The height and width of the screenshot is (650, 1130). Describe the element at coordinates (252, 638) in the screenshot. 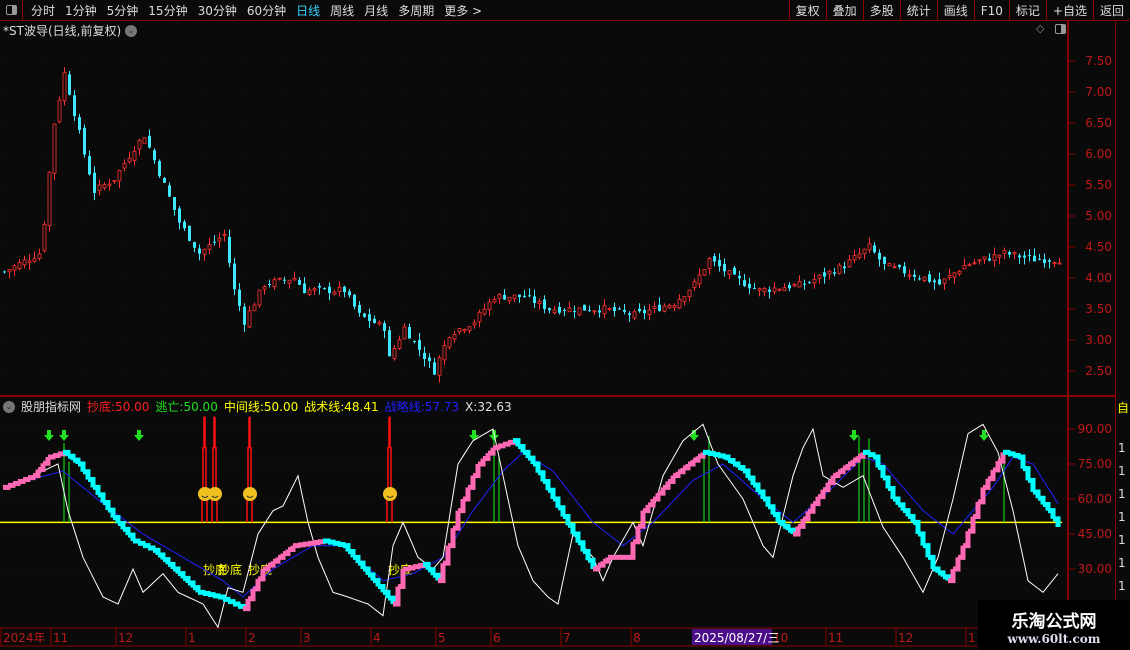

I see `time-label: 2` at that location.